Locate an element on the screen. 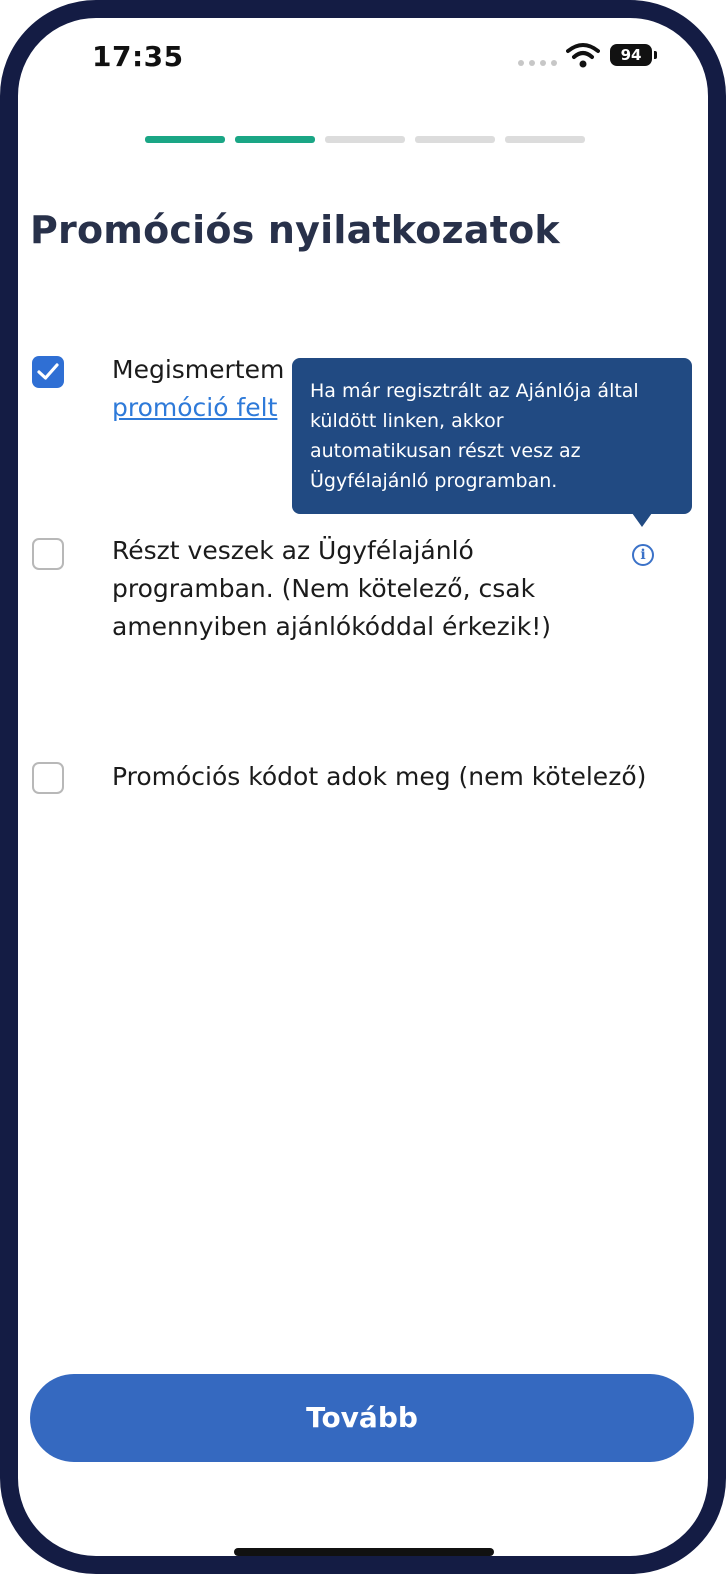 The height and width of the screenshot is (1574, 726). terms-checkbox is located at coordinates (48, 372).